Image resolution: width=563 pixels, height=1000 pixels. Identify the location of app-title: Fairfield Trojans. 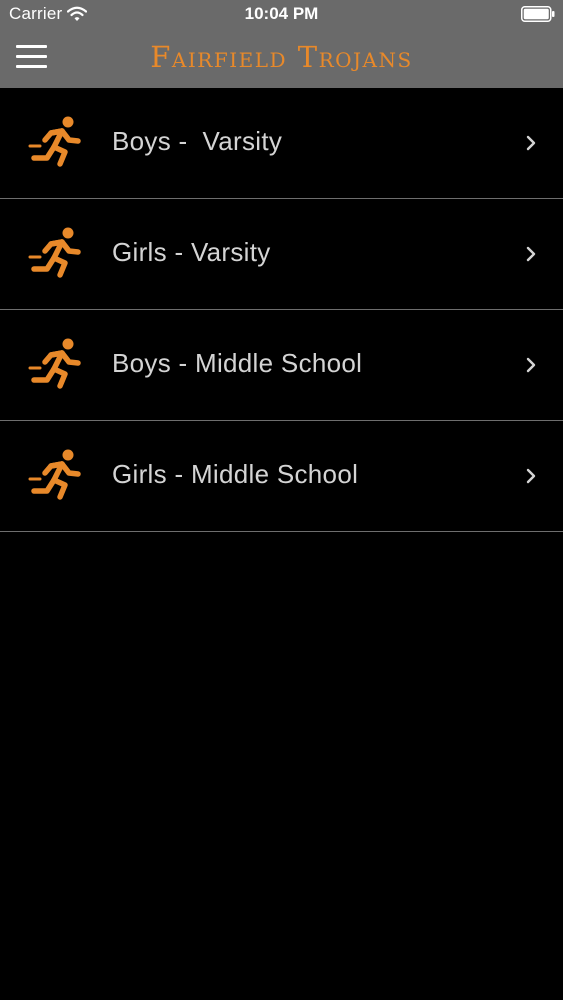
(281, 57).